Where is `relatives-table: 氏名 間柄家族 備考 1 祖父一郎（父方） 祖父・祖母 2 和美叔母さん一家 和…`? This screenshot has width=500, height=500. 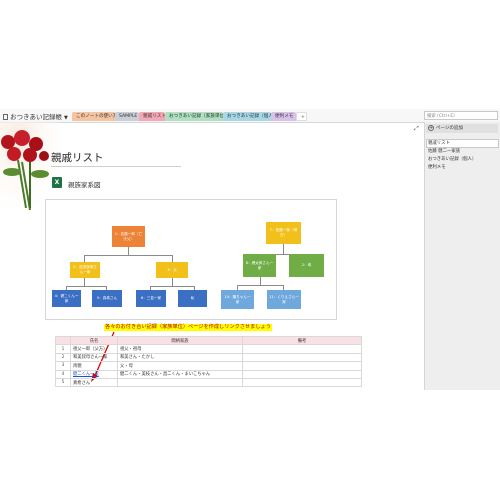 relatives-table: 氏名 間柄家族 備考 1 祖父一郎（父方） 祖父・祖母 2 和美叔母さん一家 和… is located at coordinates (208, 361).